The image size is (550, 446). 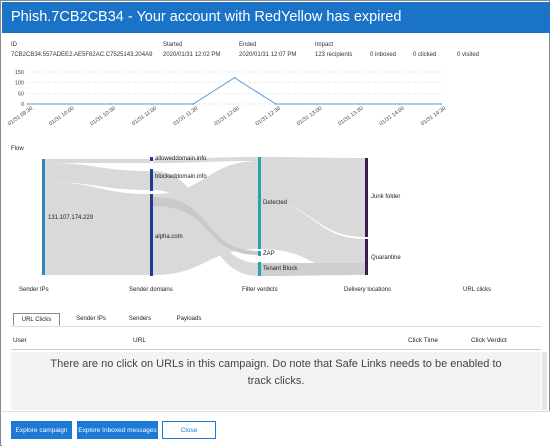 I want to click on tab-sender-ips: Sender IPs, so click(x=91, y=319).